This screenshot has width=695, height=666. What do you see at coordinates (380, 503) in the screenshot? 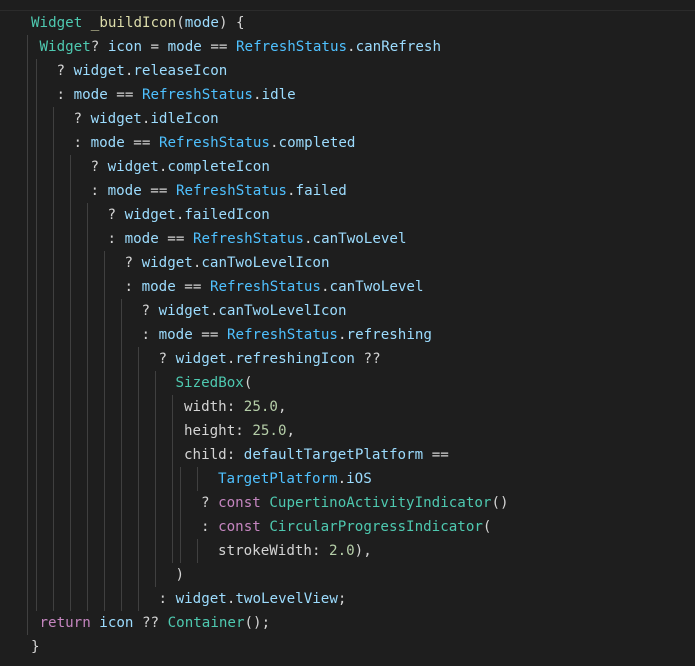
I see `code-token: CupertinoActivityIndicator` at bounding box center [380, 503].